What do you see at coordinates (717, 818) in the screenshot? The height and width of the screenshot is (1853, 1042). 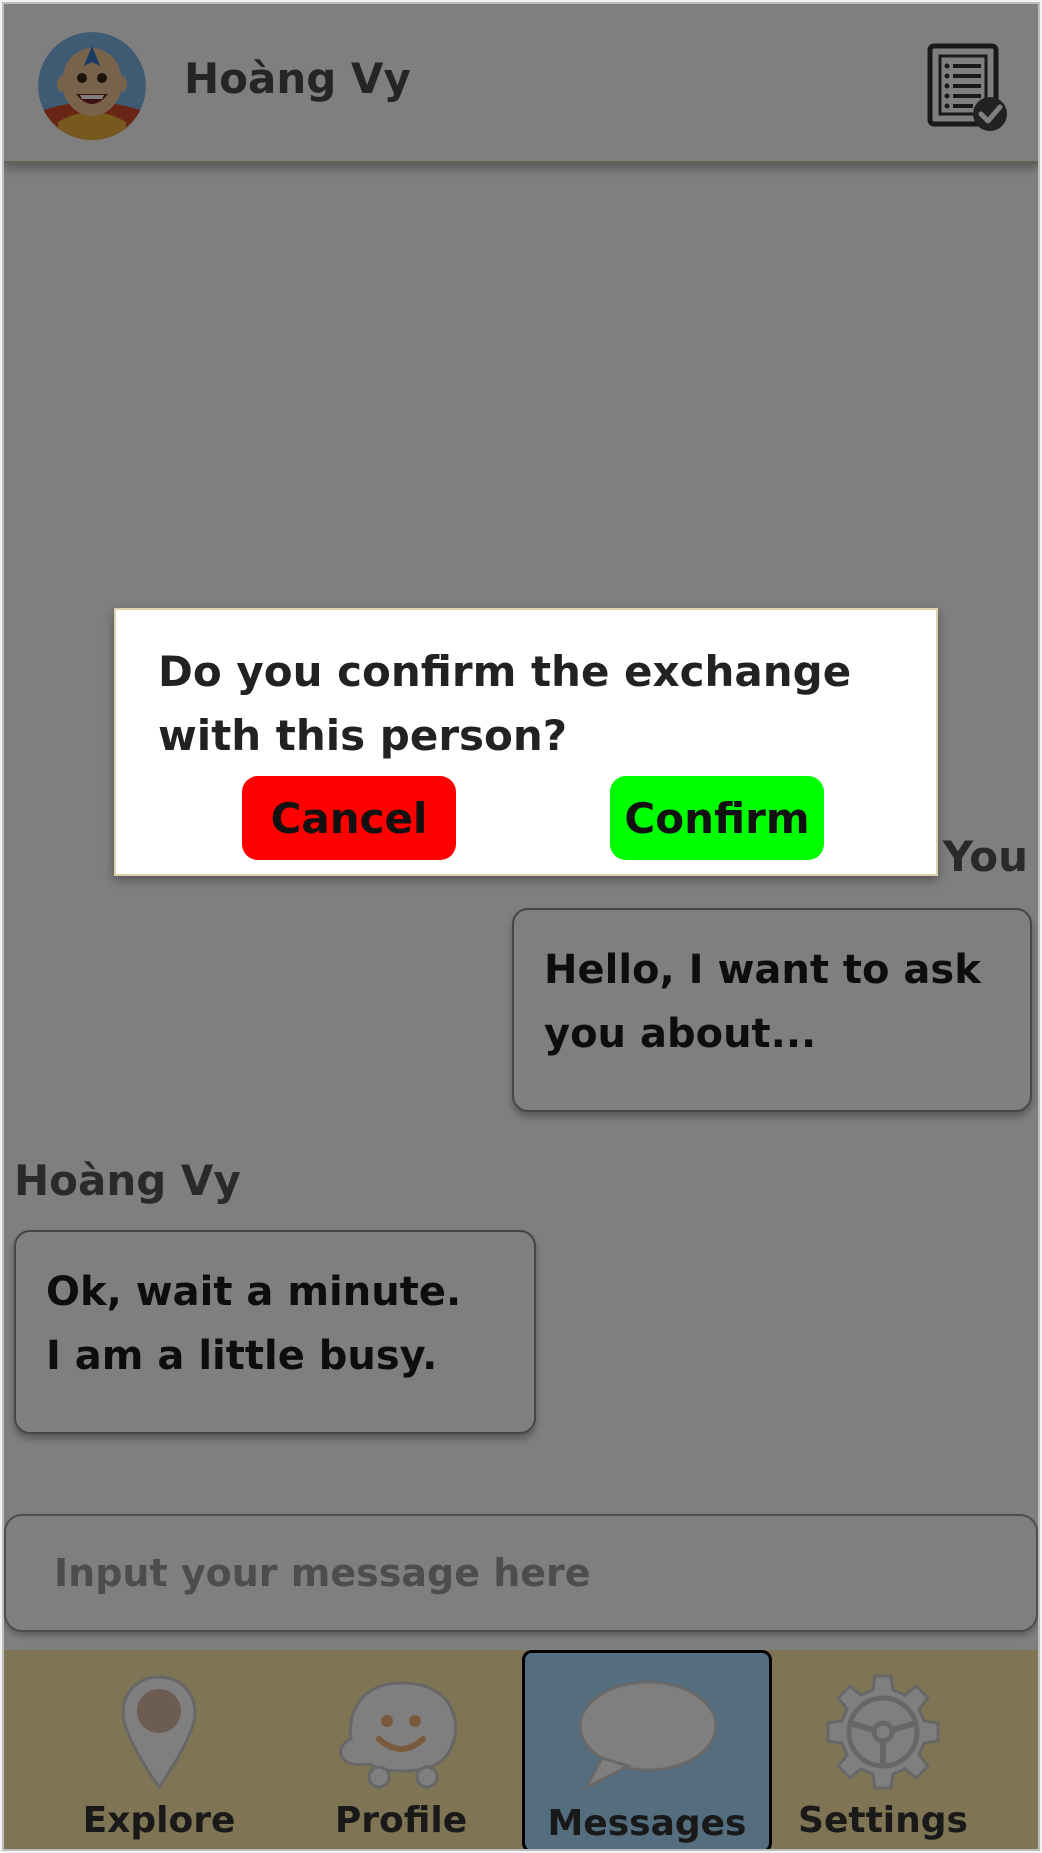 I see `confirm-button: Confirm` at bounding box center [717, 818].